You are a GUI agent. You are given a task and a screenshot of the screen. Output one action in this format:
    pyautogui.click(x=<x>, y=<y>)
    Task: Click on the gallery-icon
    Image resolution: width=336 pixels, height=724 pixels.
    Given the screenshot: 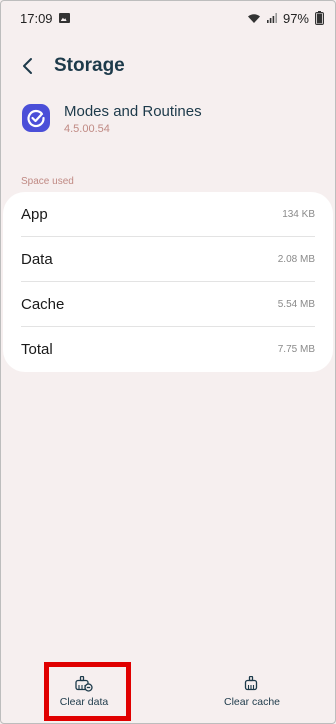 What is the action you would take?
    pyautogui.click(x=64, y=18)
    